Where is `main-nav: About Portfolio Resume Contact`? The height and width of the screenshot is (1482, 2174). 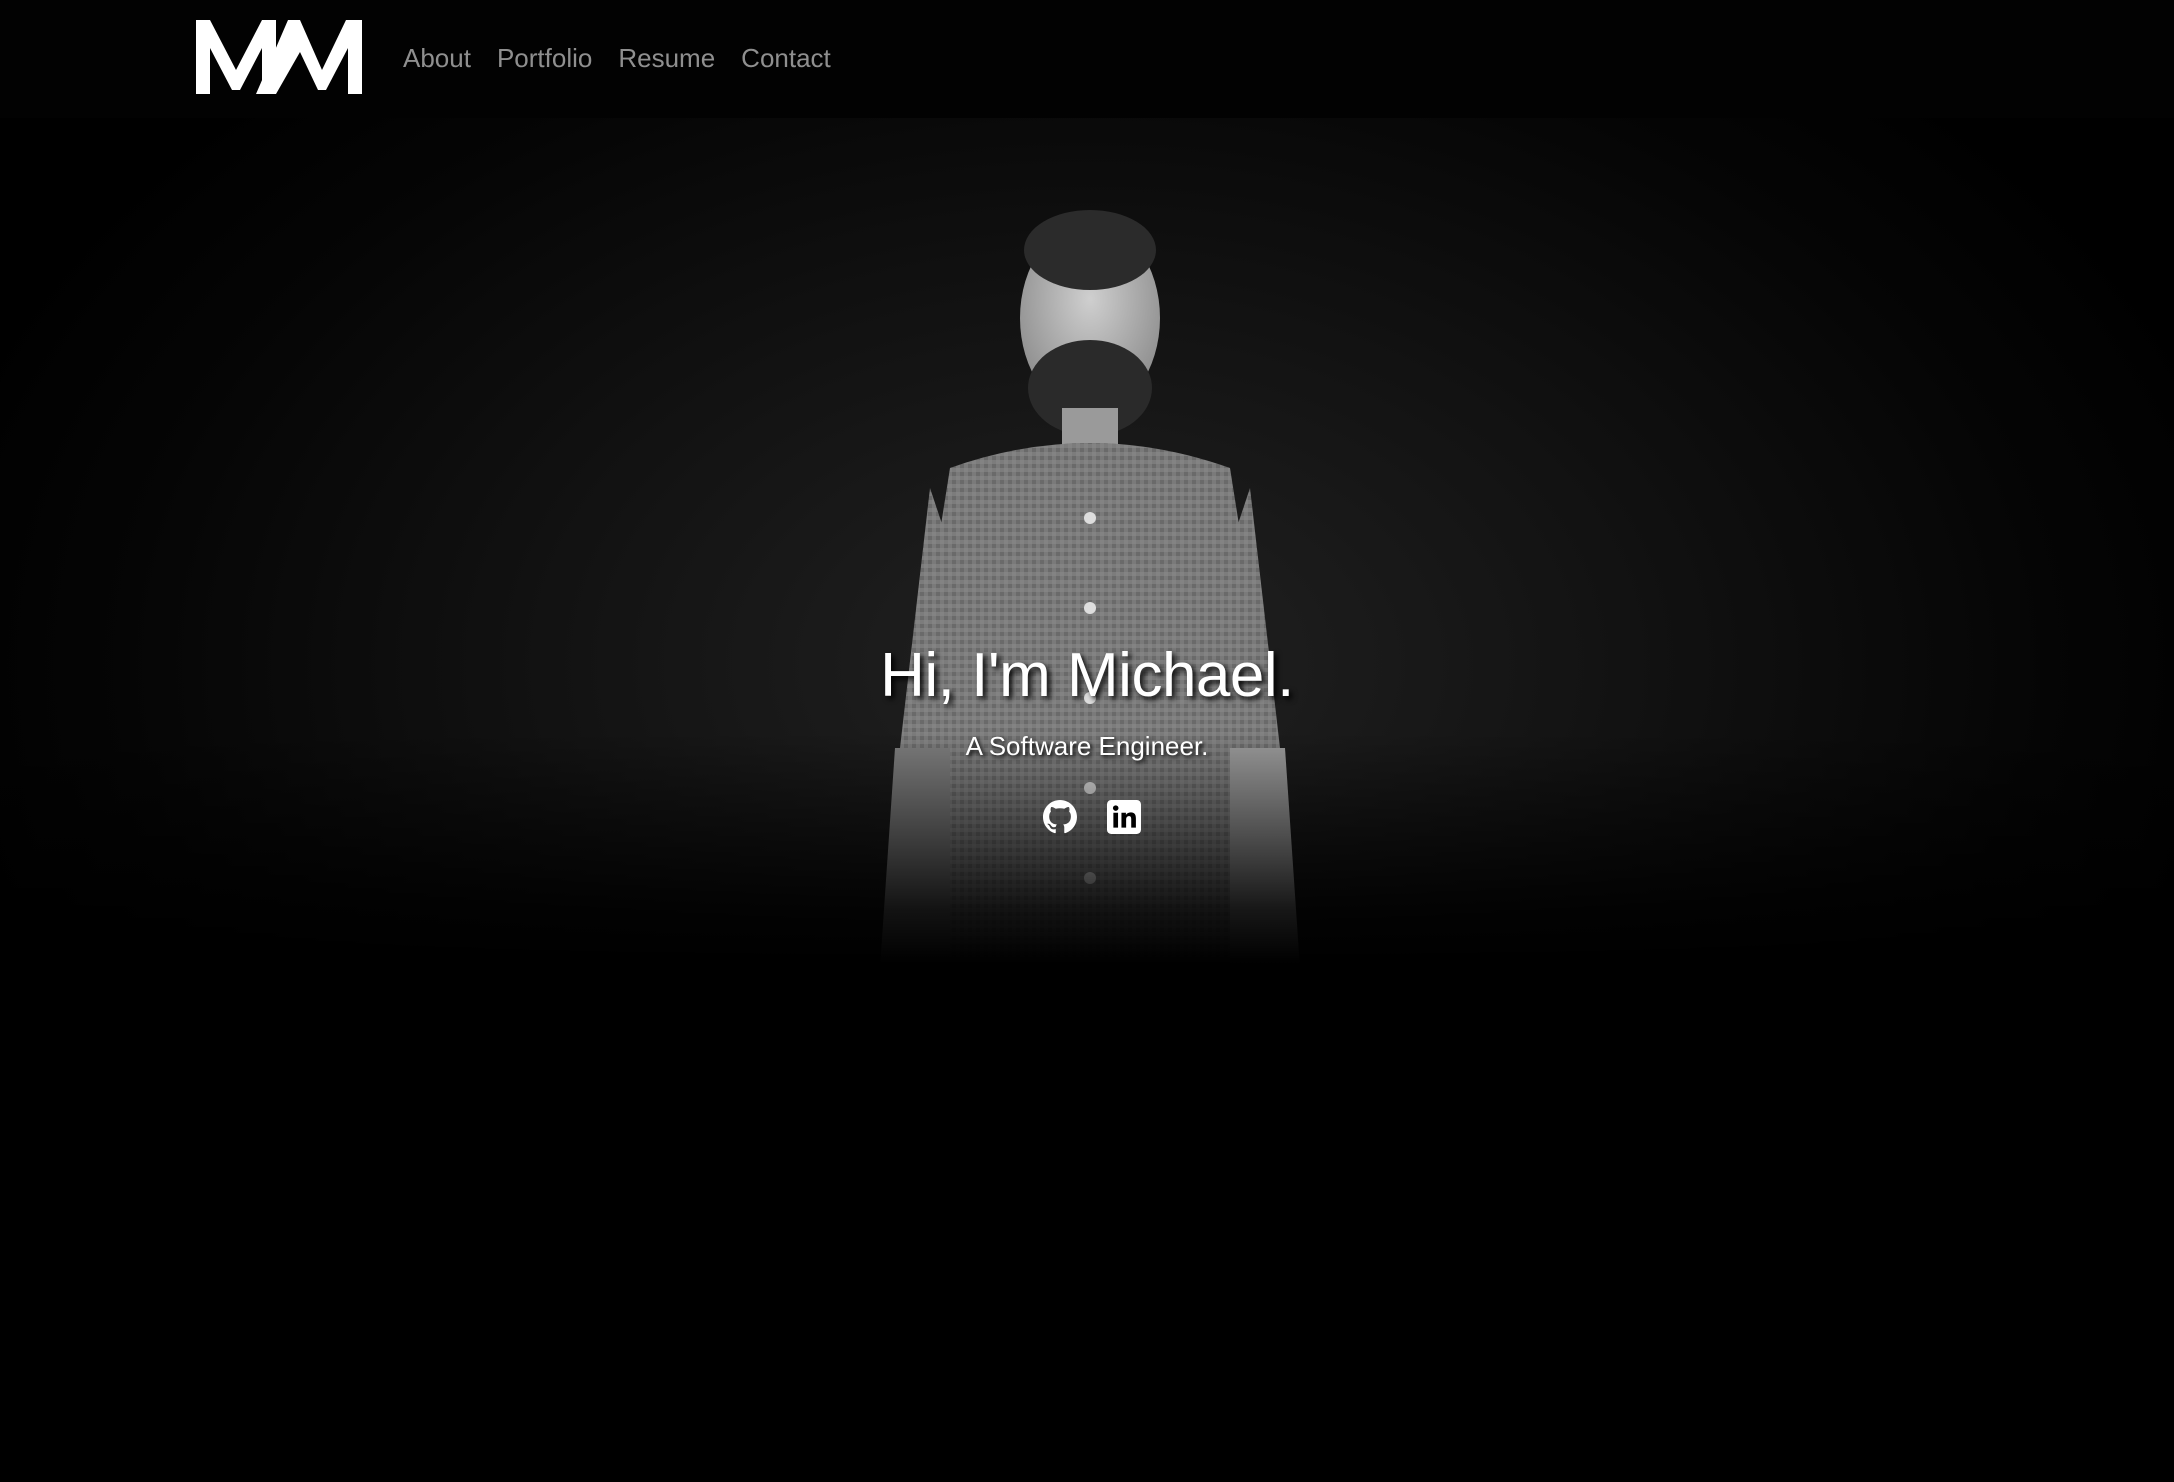
main-nav: About Portfolio Resume Contact is located at coordinates (630, 58).